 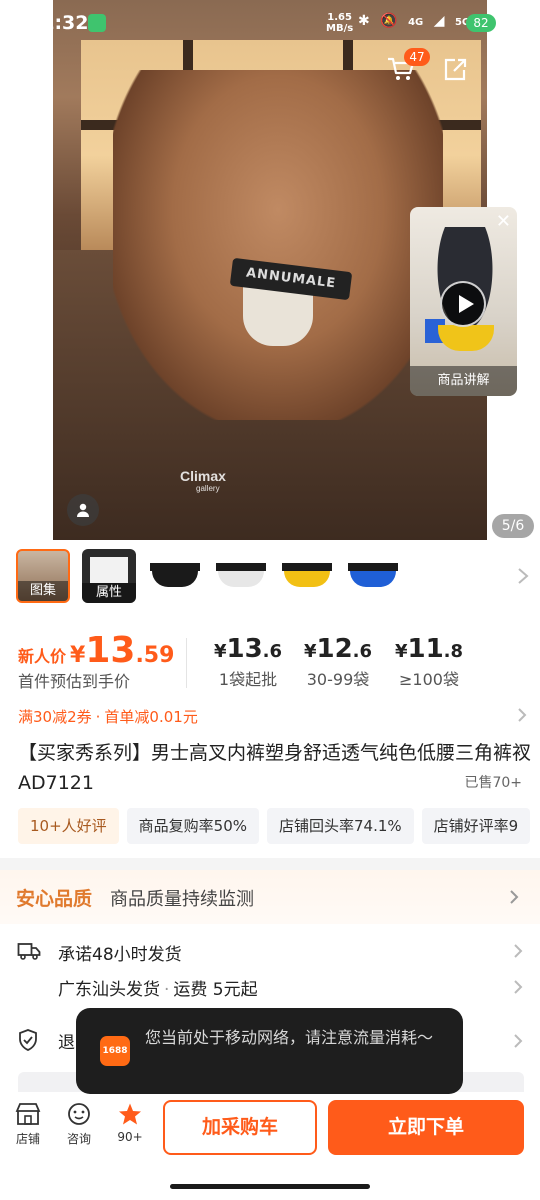 What do you see at coordinates (476, 826) in the screenshot?
I see `tag-store-rating: 店铺好评率9` at bounding box center [476, 826].